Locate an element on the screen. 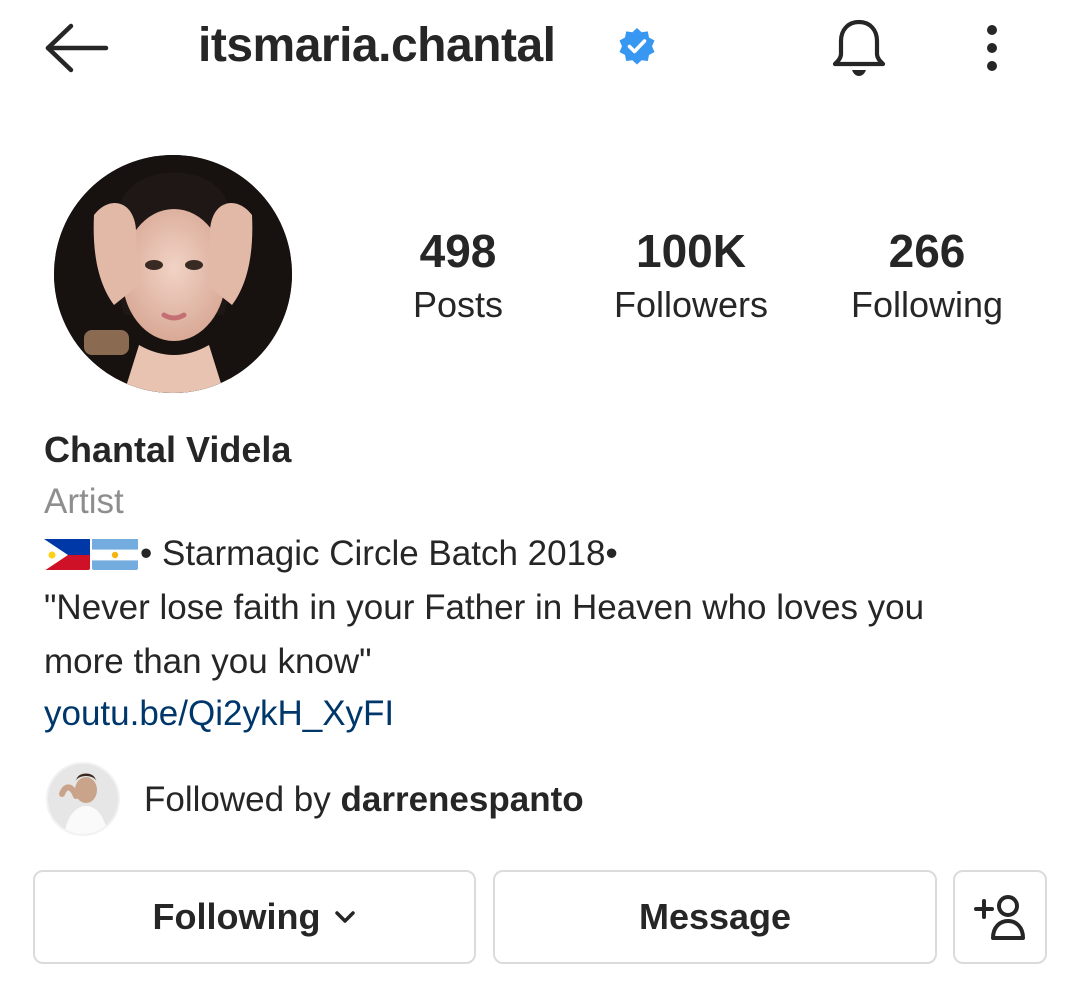 This screenshot has height=991, width=1080. posts-count-label: Posts is located at coordinates (458, 304).